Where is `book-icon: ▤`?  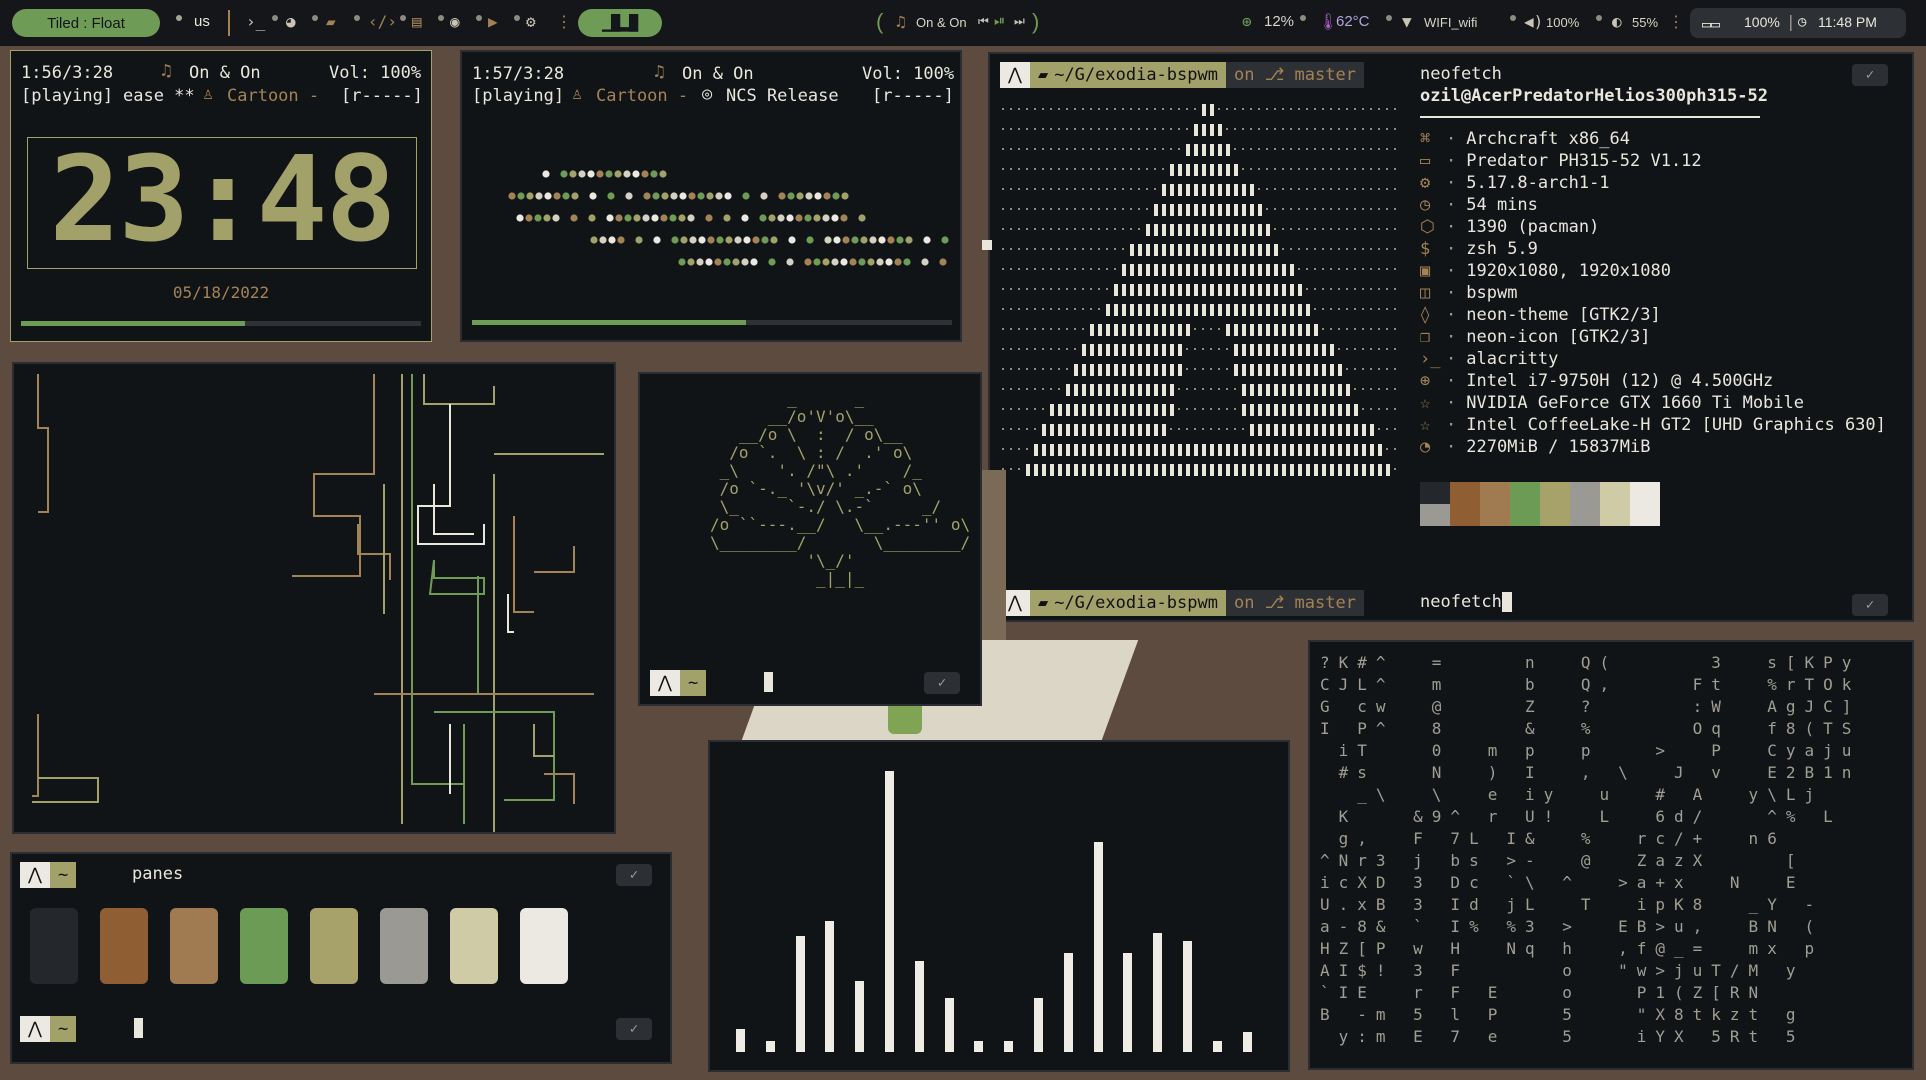 book-icon: ▤ is located at coordinates (417, 21).